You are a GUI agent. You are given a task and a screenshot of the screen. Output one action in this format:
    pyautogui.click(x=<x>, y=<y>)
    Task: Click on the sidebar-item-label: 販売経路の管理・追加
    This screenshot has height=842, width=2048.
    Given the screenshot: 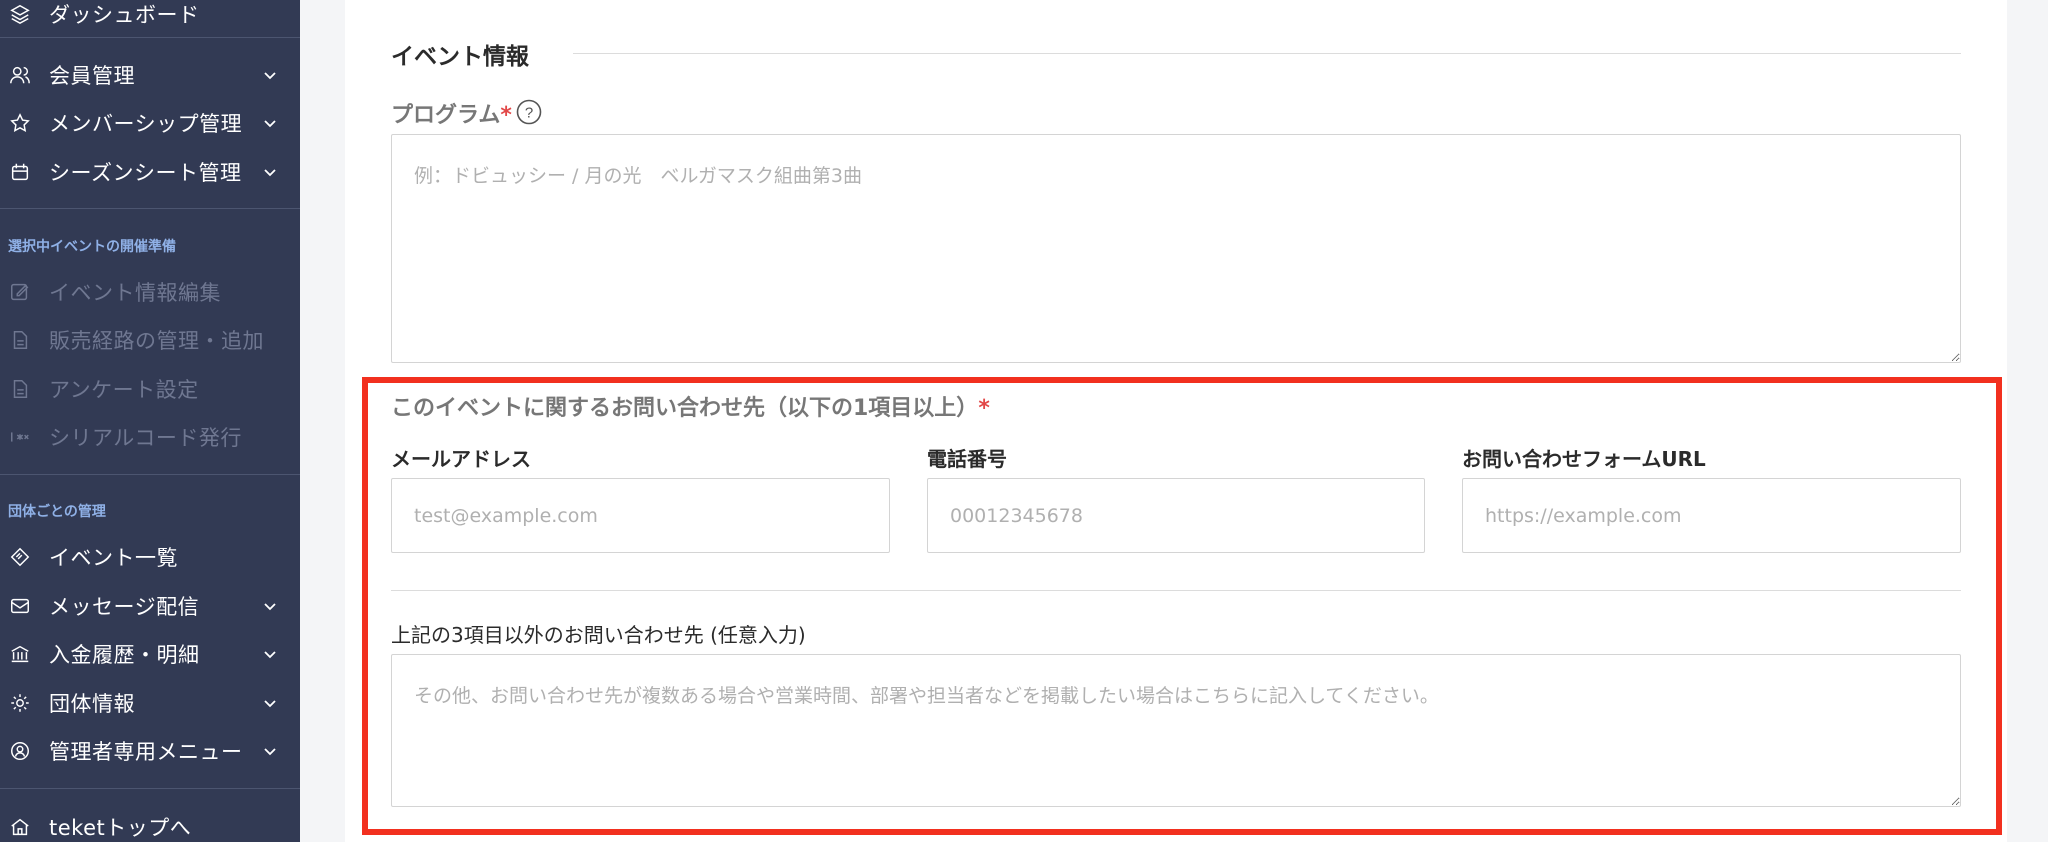 What is the action you would take?
    pyautogui.click(x=156, y=341)
    